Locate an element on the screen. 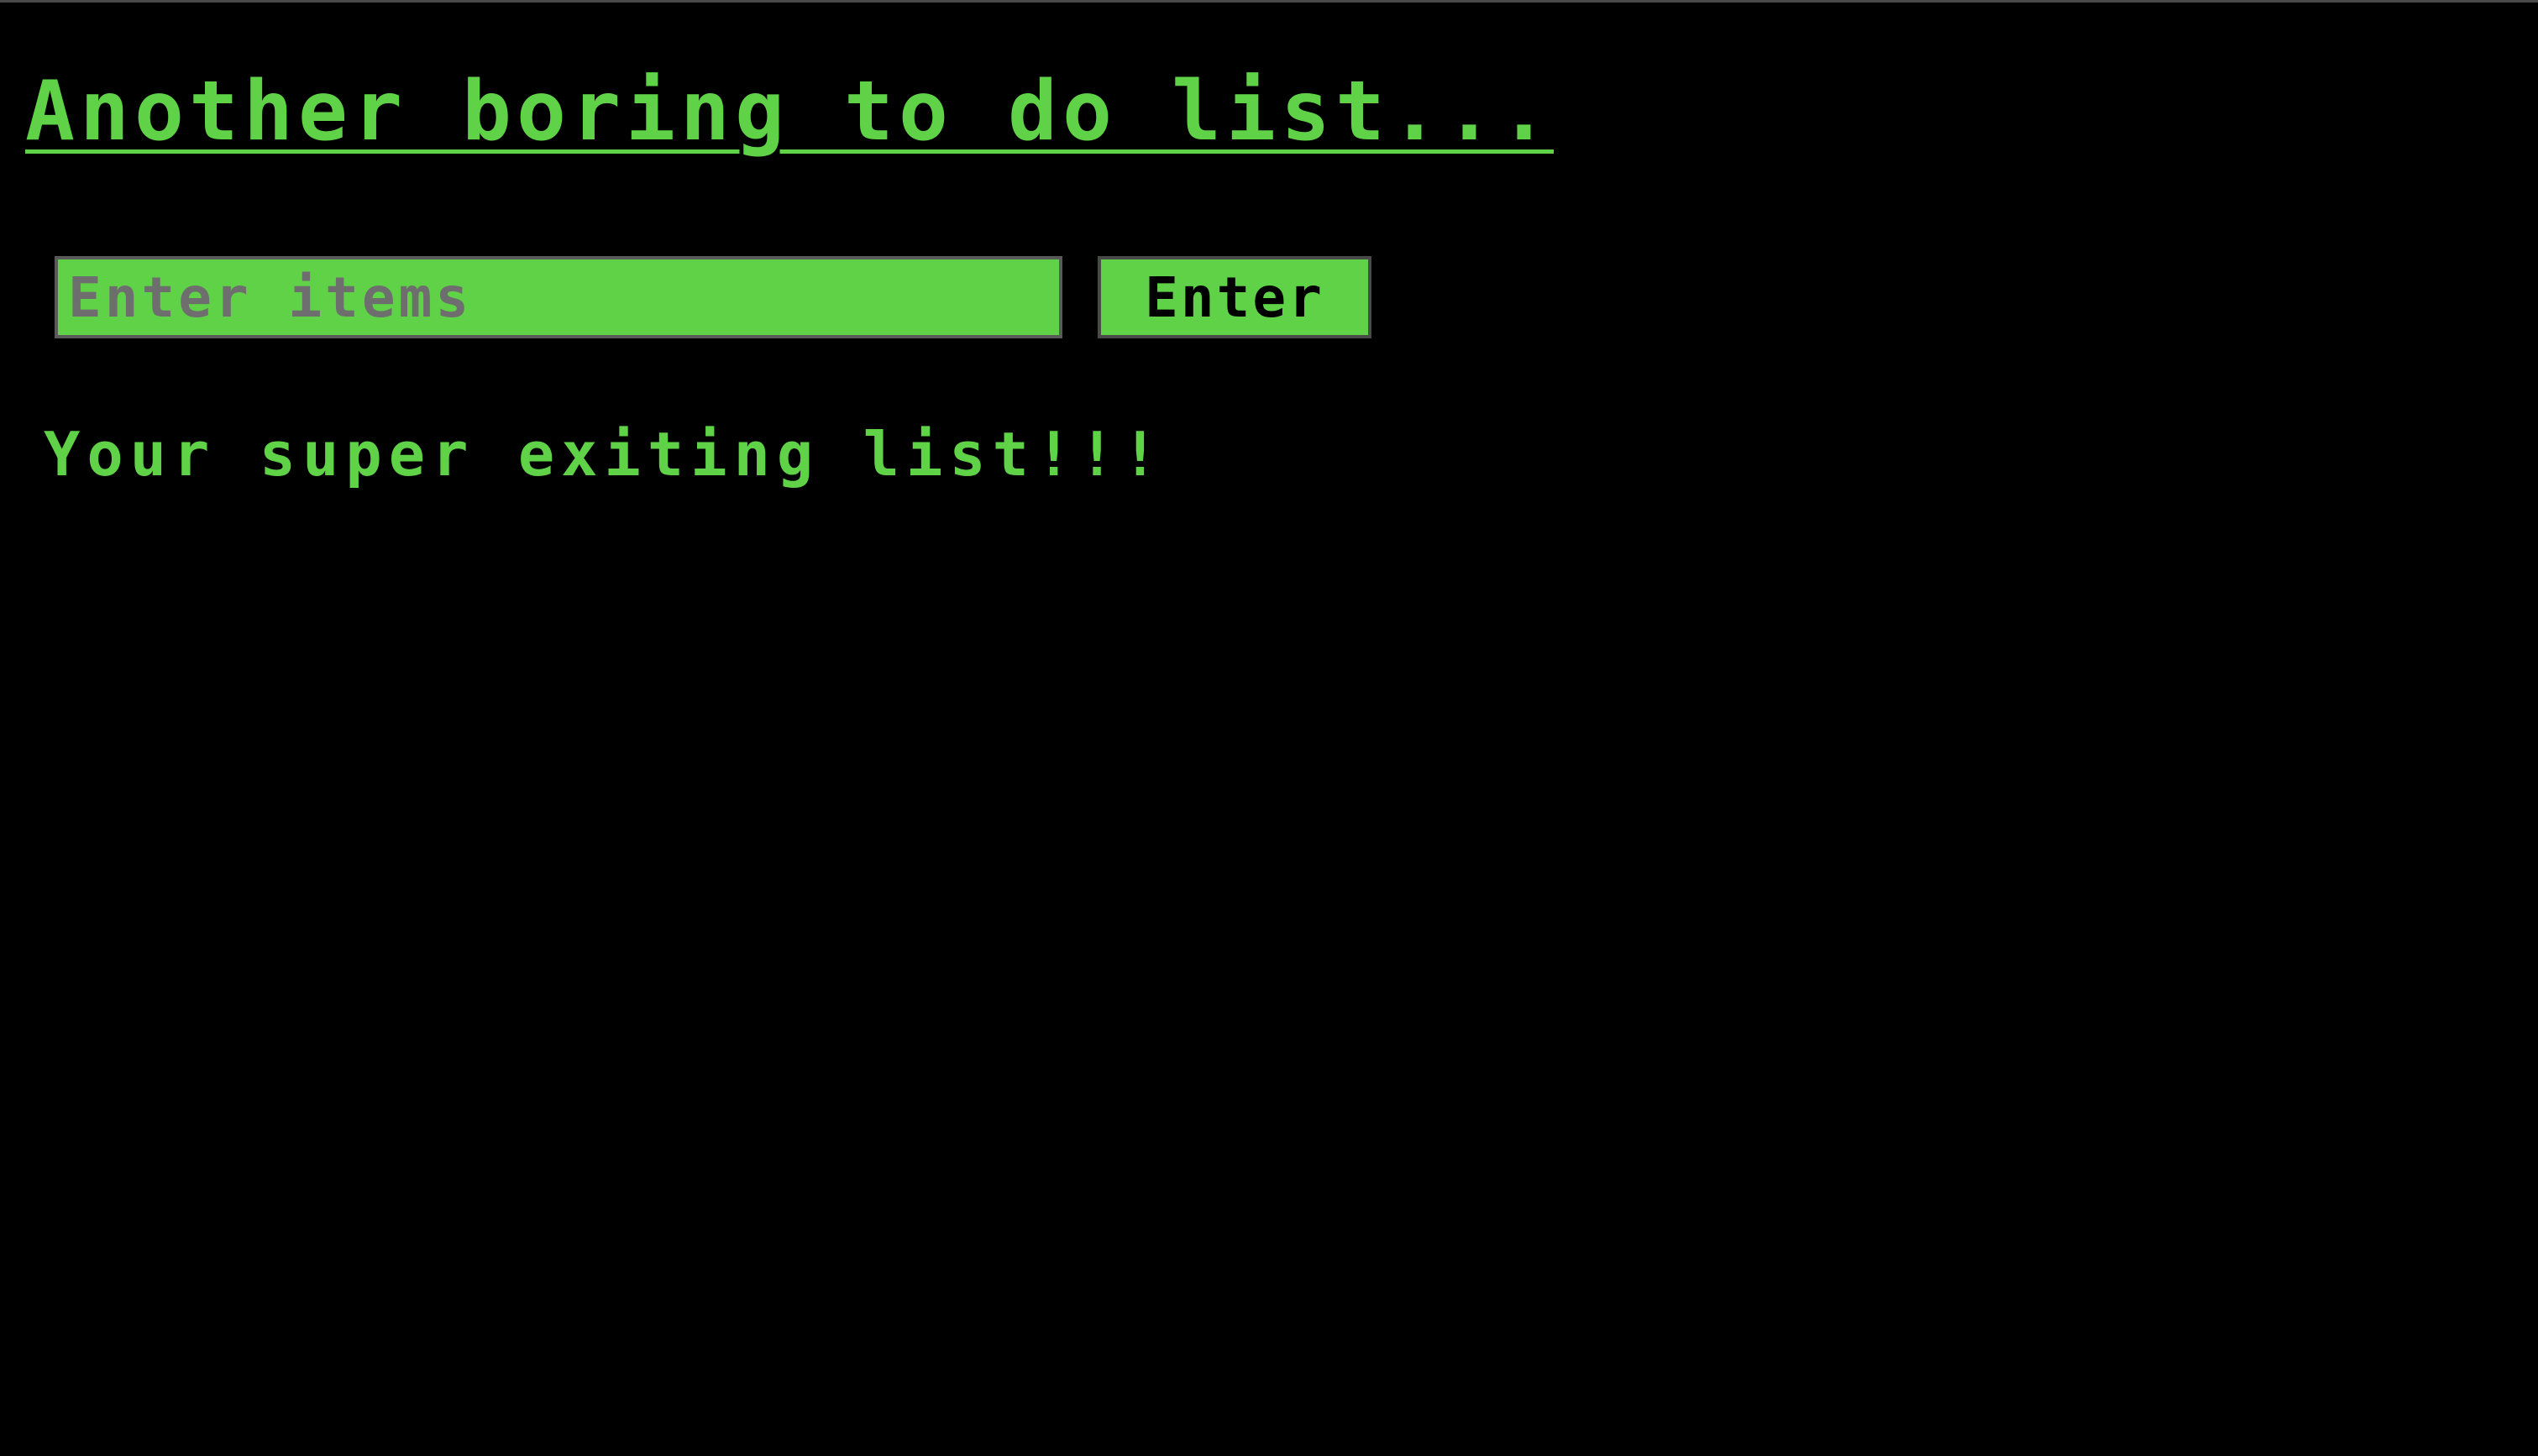 This screenshot has width=2538, height=1456. window-top-border is located at coordinates (1269, 1).